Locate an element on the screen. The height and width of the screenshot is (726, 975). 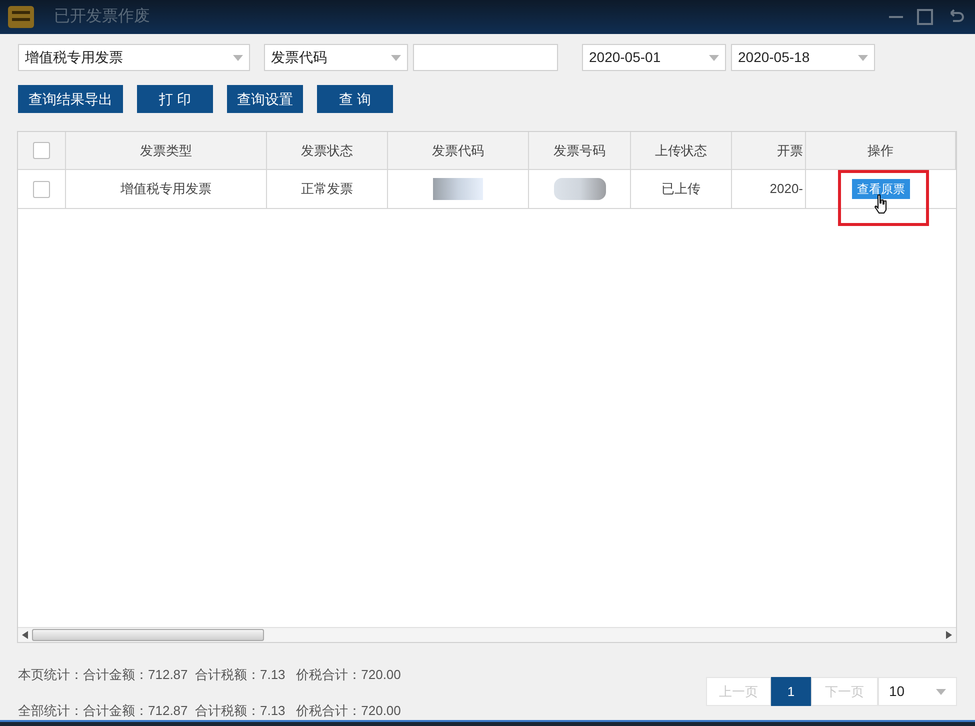
minimize-icon is located at coordinates (896, 17).